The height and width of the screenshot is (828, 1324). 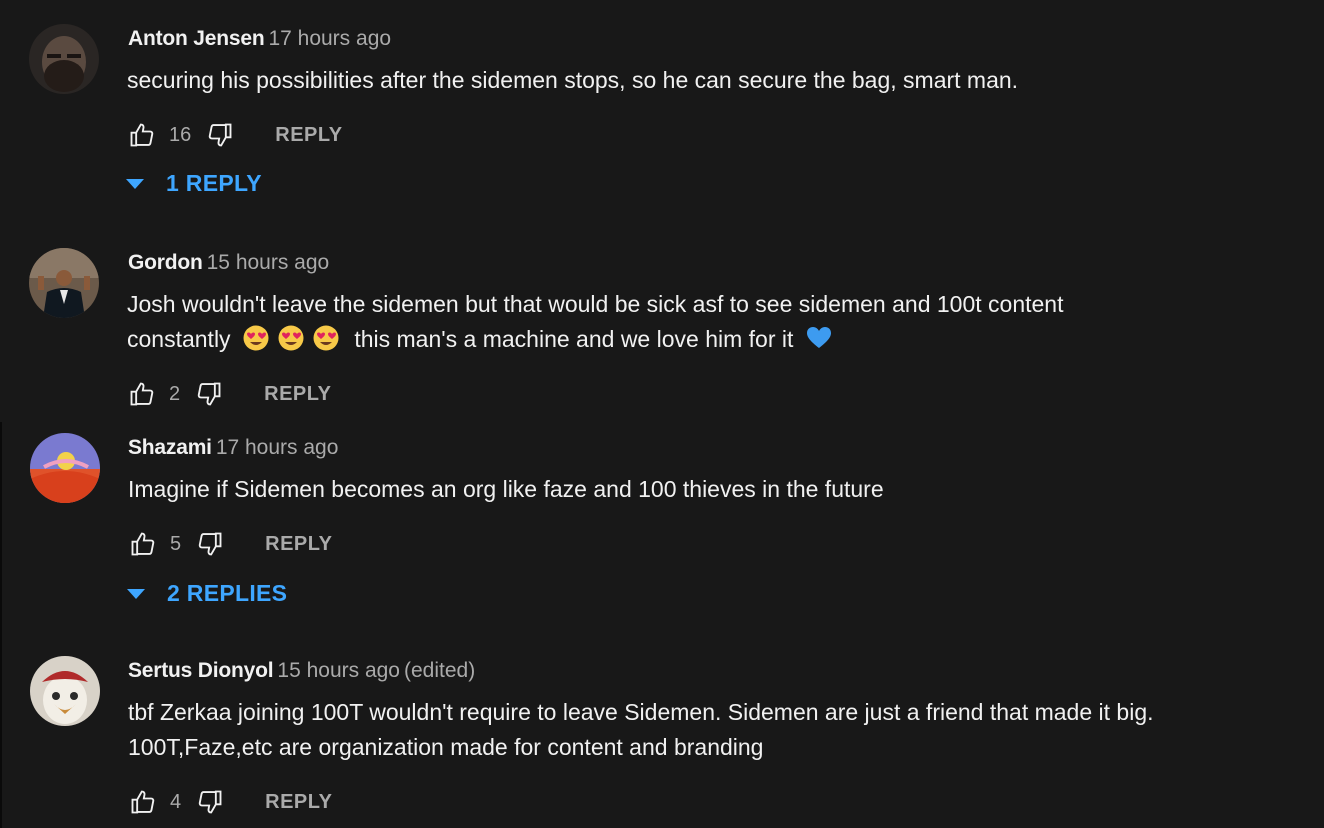 I want to click on view-replies-button: 2 REPLIES, so click(x=207, y=593).